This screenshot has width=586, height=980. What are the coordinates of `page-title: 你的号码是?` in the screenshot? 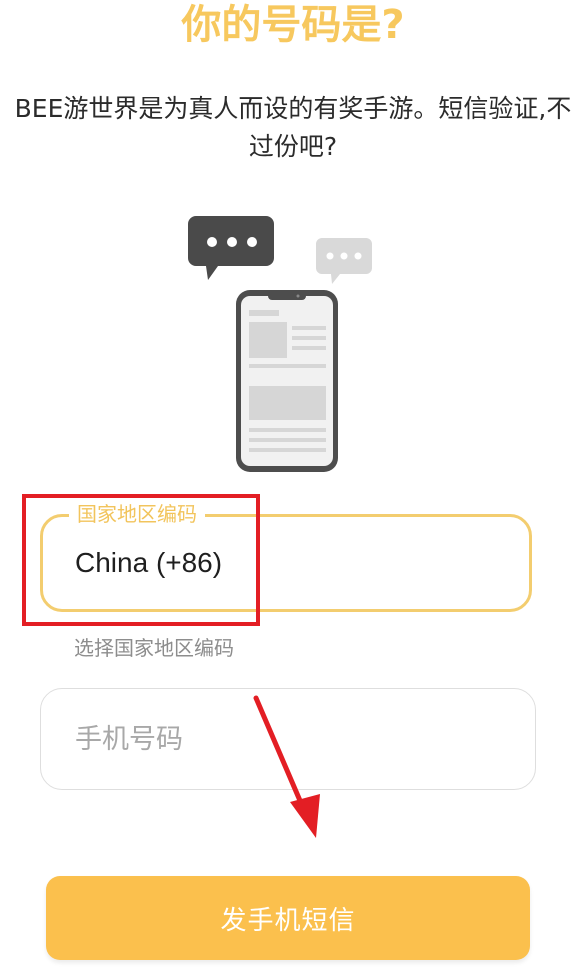 It's located at (293, 25).